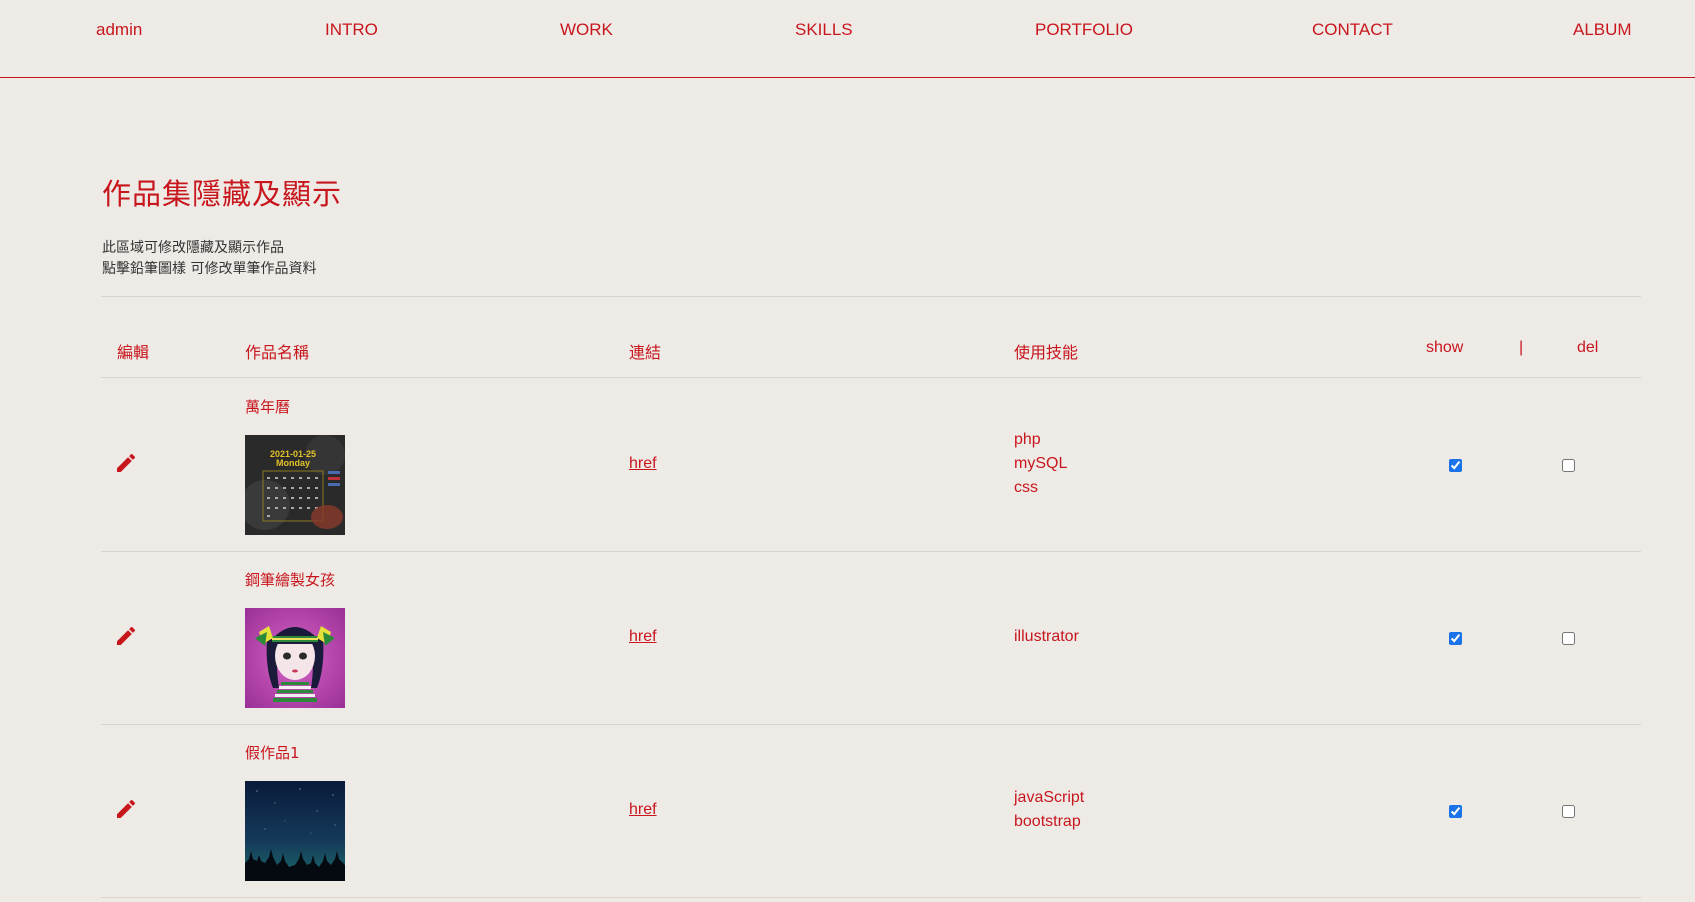 The image size is (1695, 902). I want to click on nav-admin: admin, so click(119, 30).